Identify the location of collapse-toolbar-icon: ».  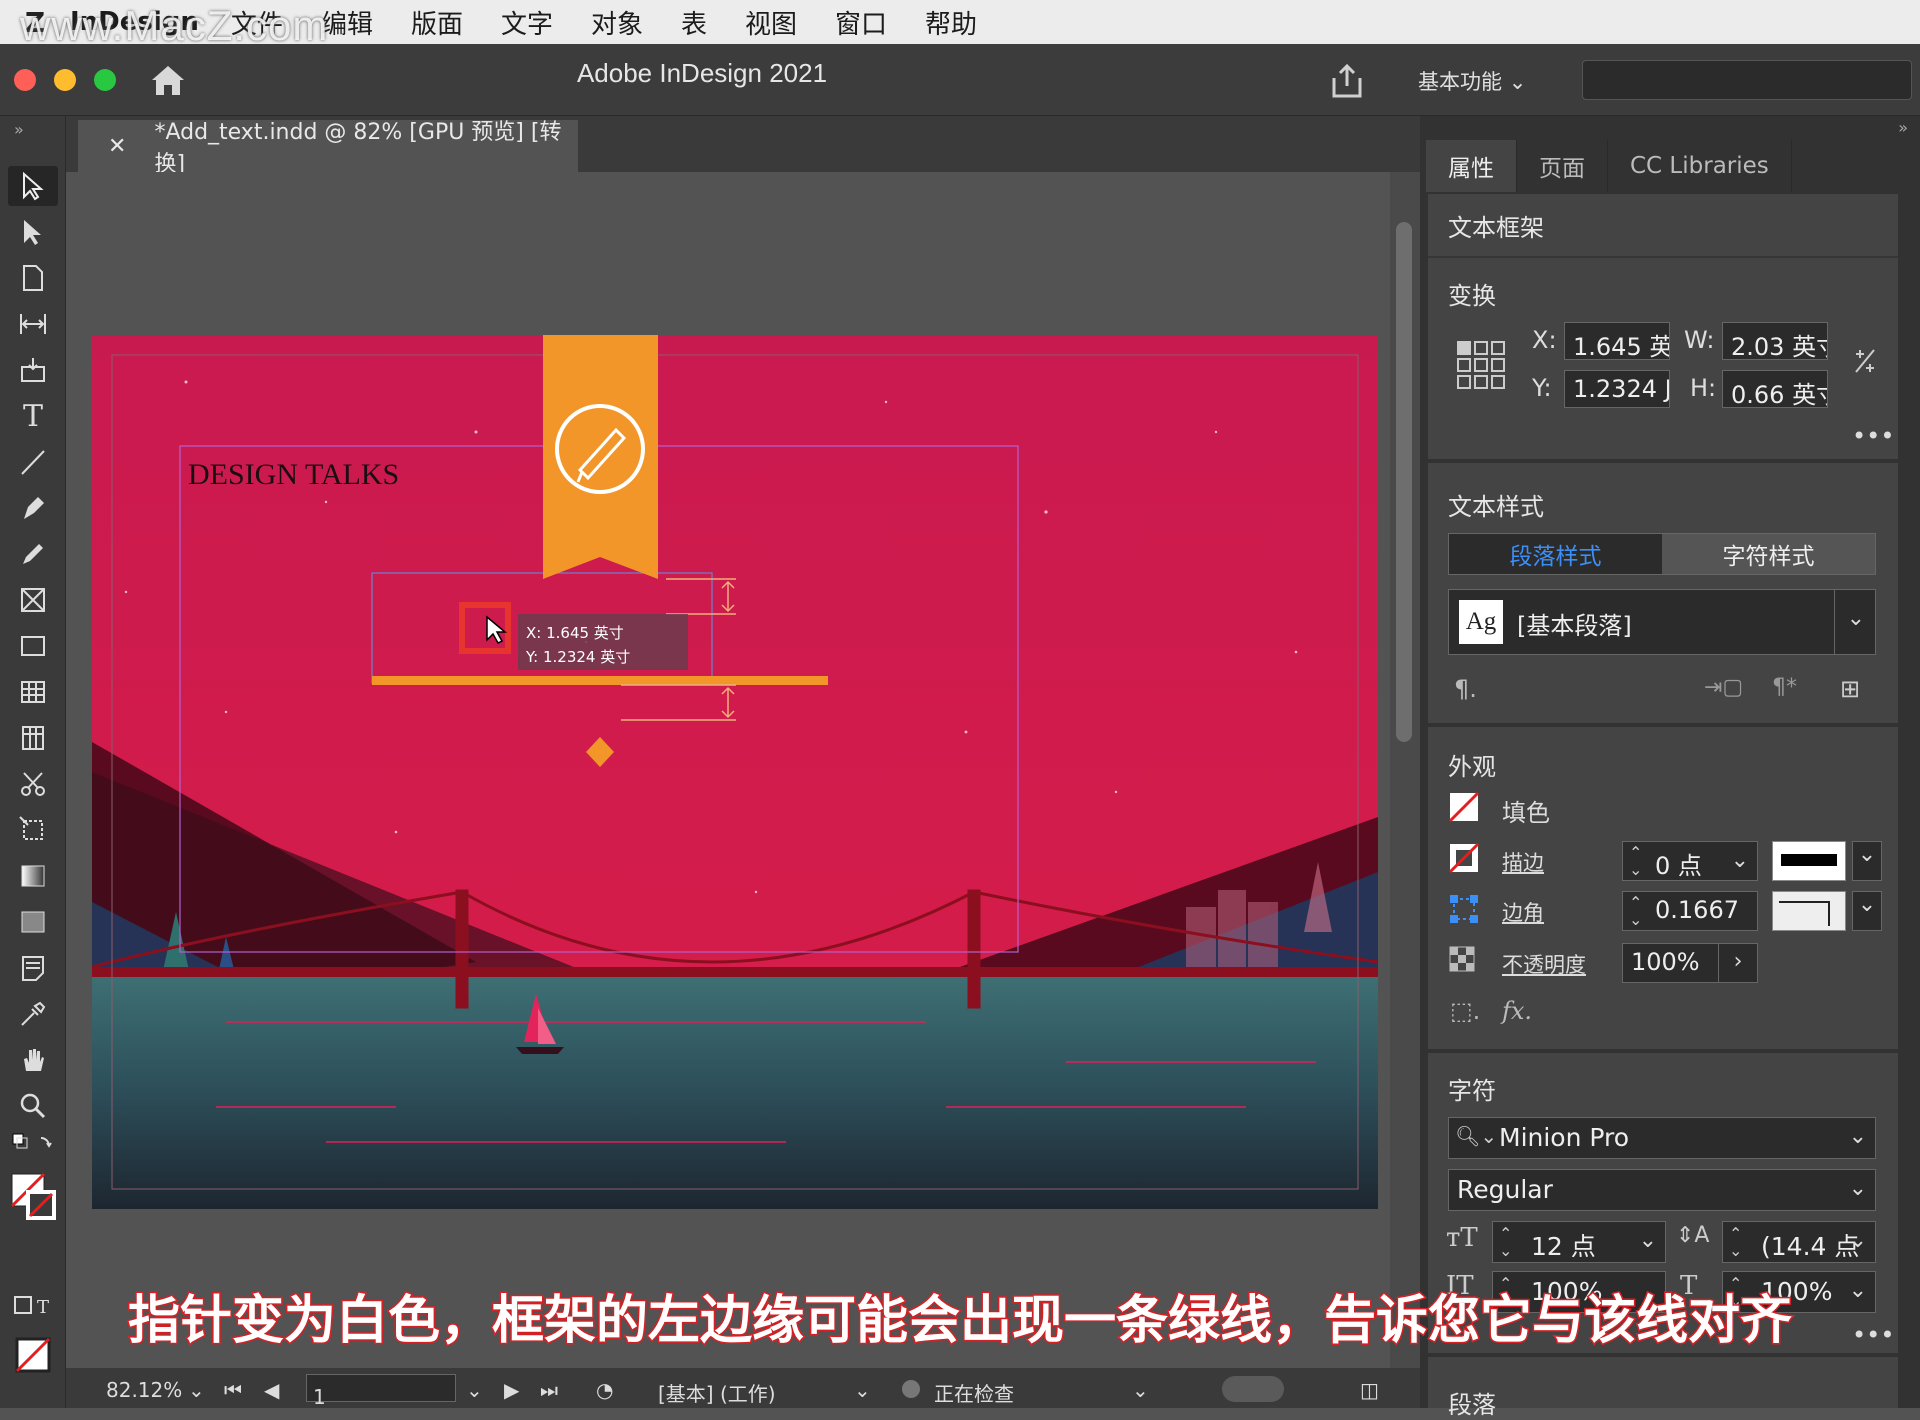
(19, 129).